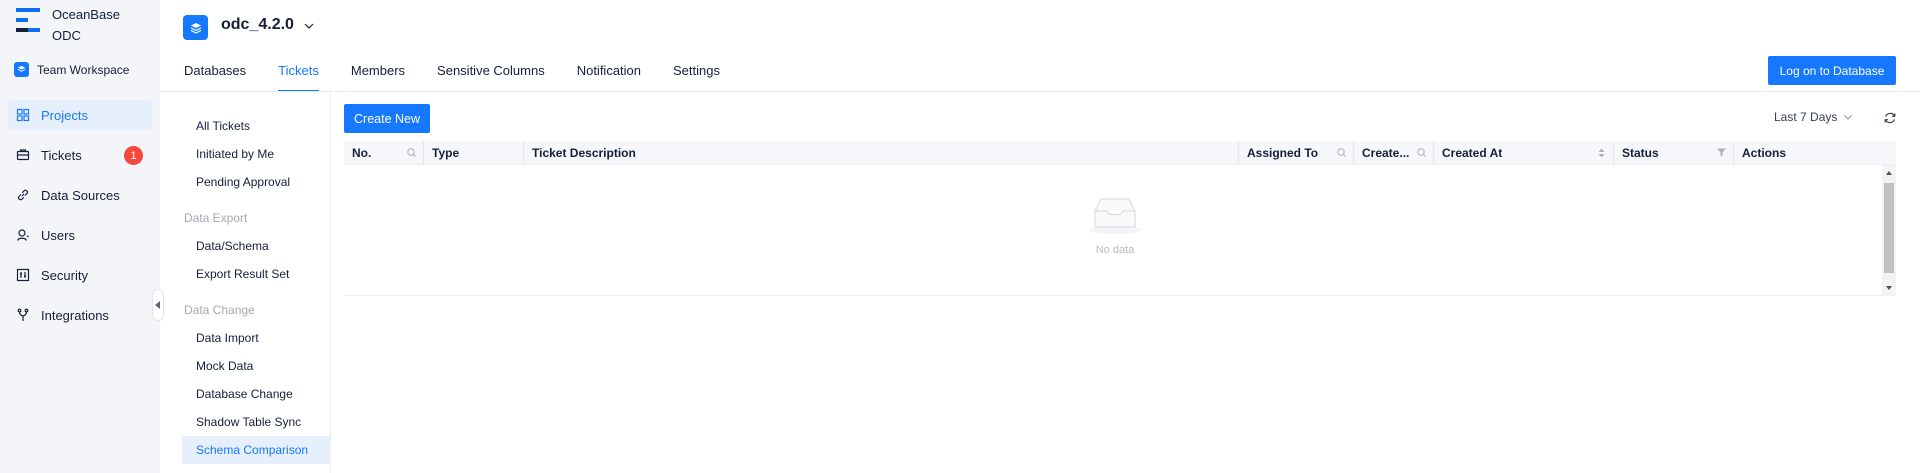 Image resolution: width=1920 pixels, height=473 pixels. What do you see at coordinates (75, 315) in the screenshot?
I see `nav-label: Integrations` at bounding box center [75, 315].